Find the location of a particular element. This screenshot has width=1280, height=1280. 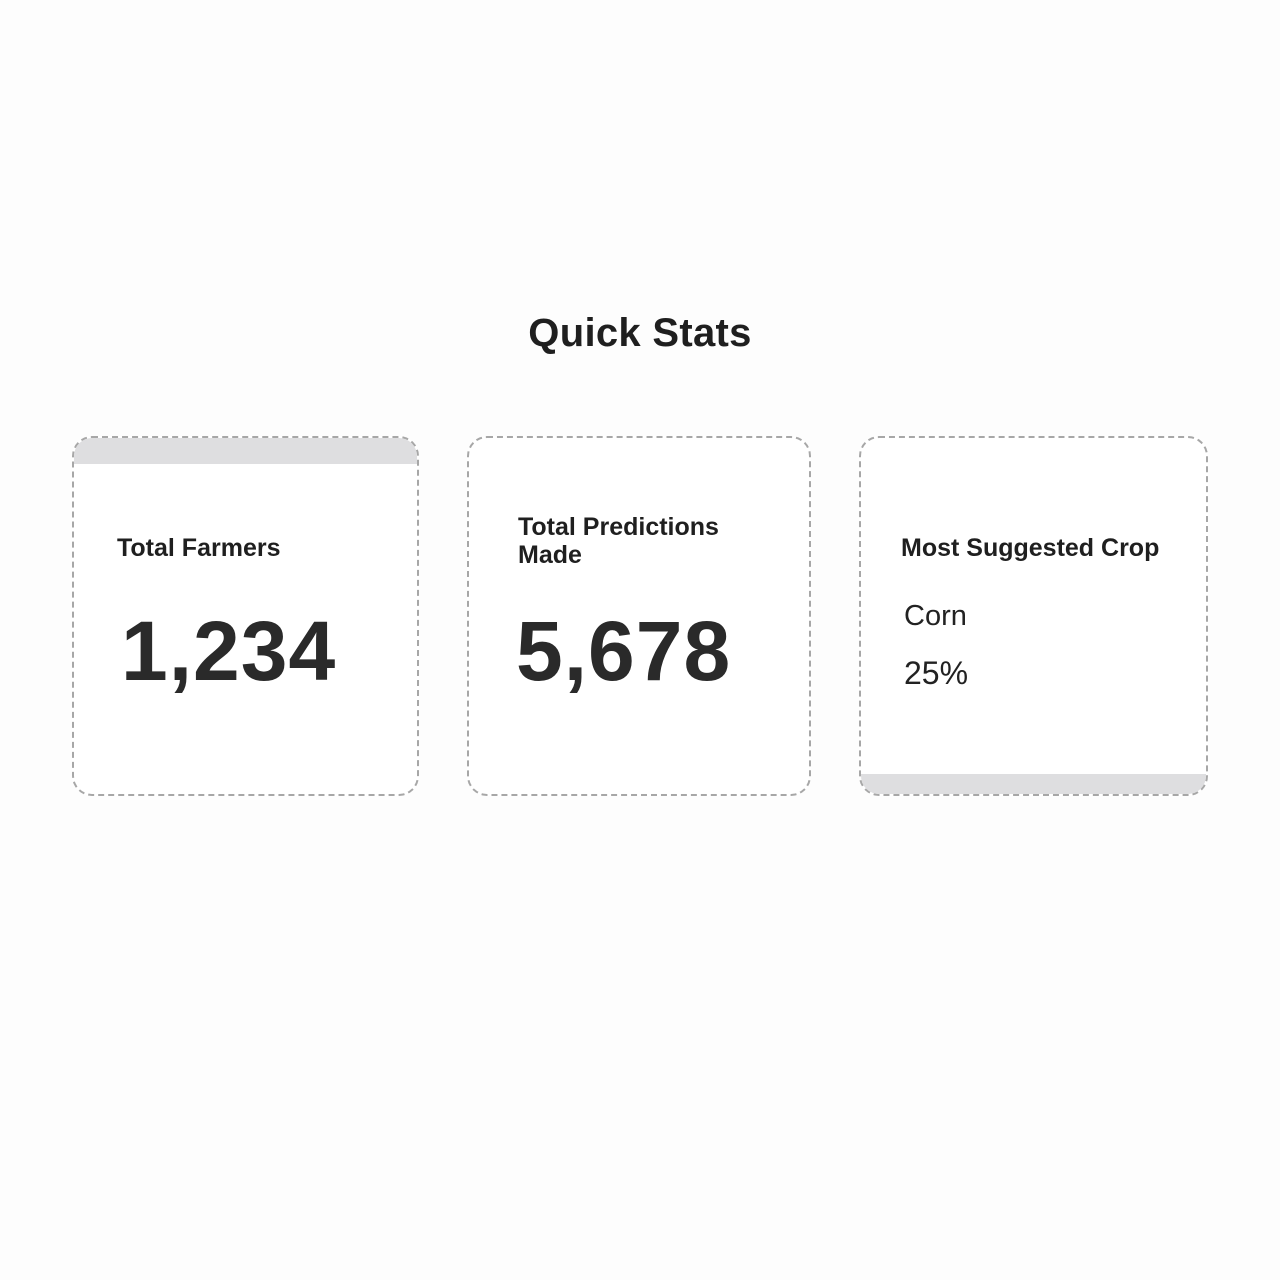

card-top-band is located at coordinates (245, 451).